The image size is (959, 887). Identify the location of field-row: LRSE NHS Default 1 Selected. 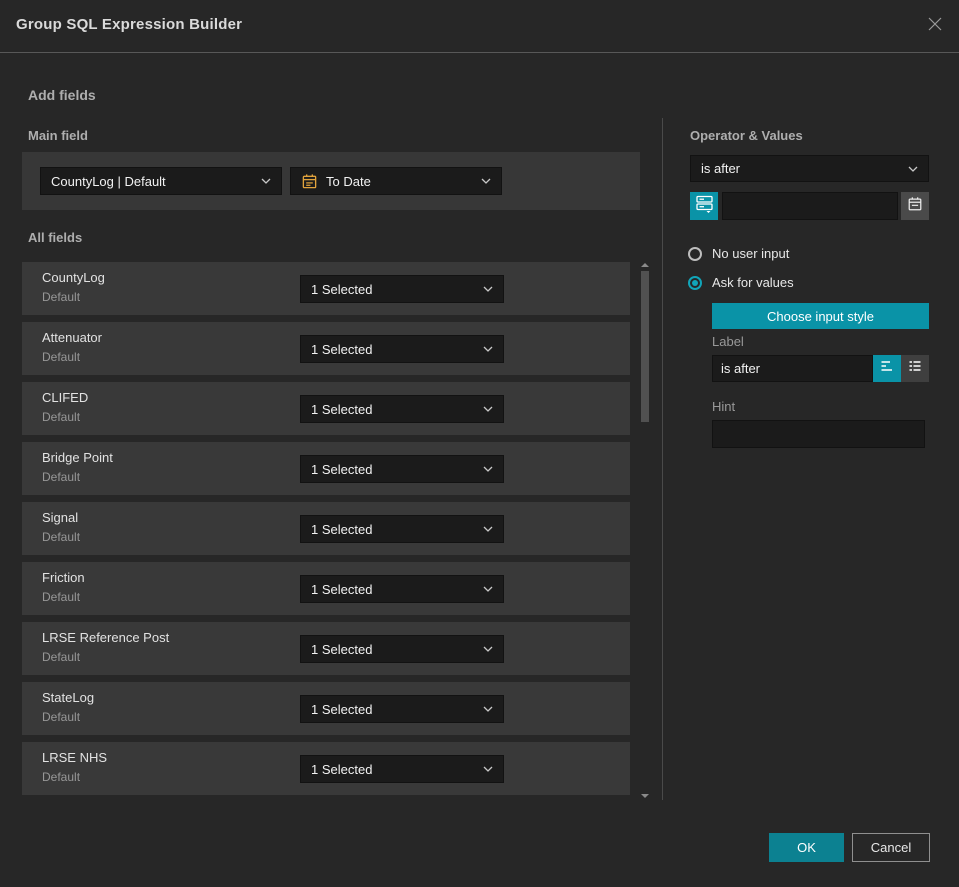
(326, 768).